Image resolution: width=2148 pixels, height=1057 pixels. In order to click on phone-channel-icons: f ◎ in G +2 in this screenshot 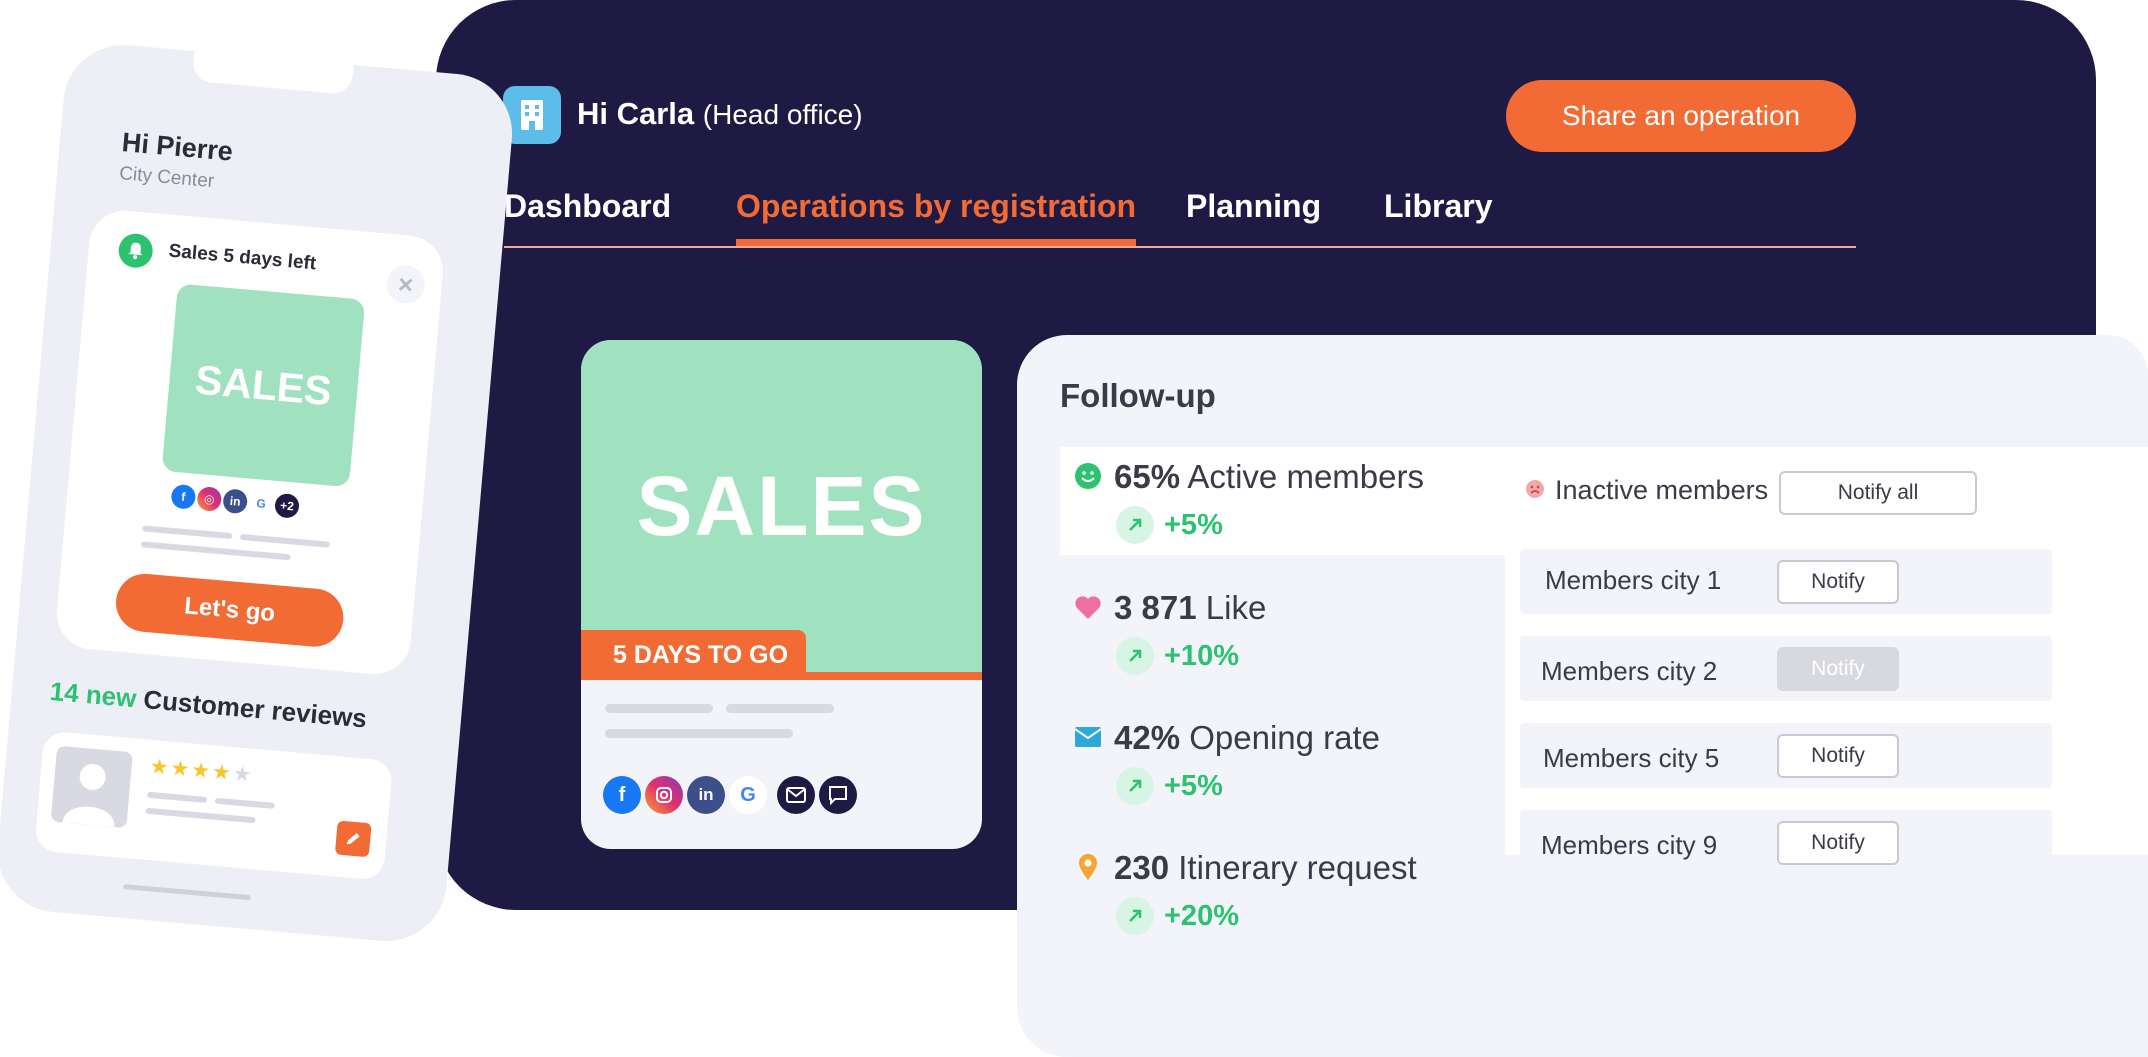, I will do `click(235, 501)`.